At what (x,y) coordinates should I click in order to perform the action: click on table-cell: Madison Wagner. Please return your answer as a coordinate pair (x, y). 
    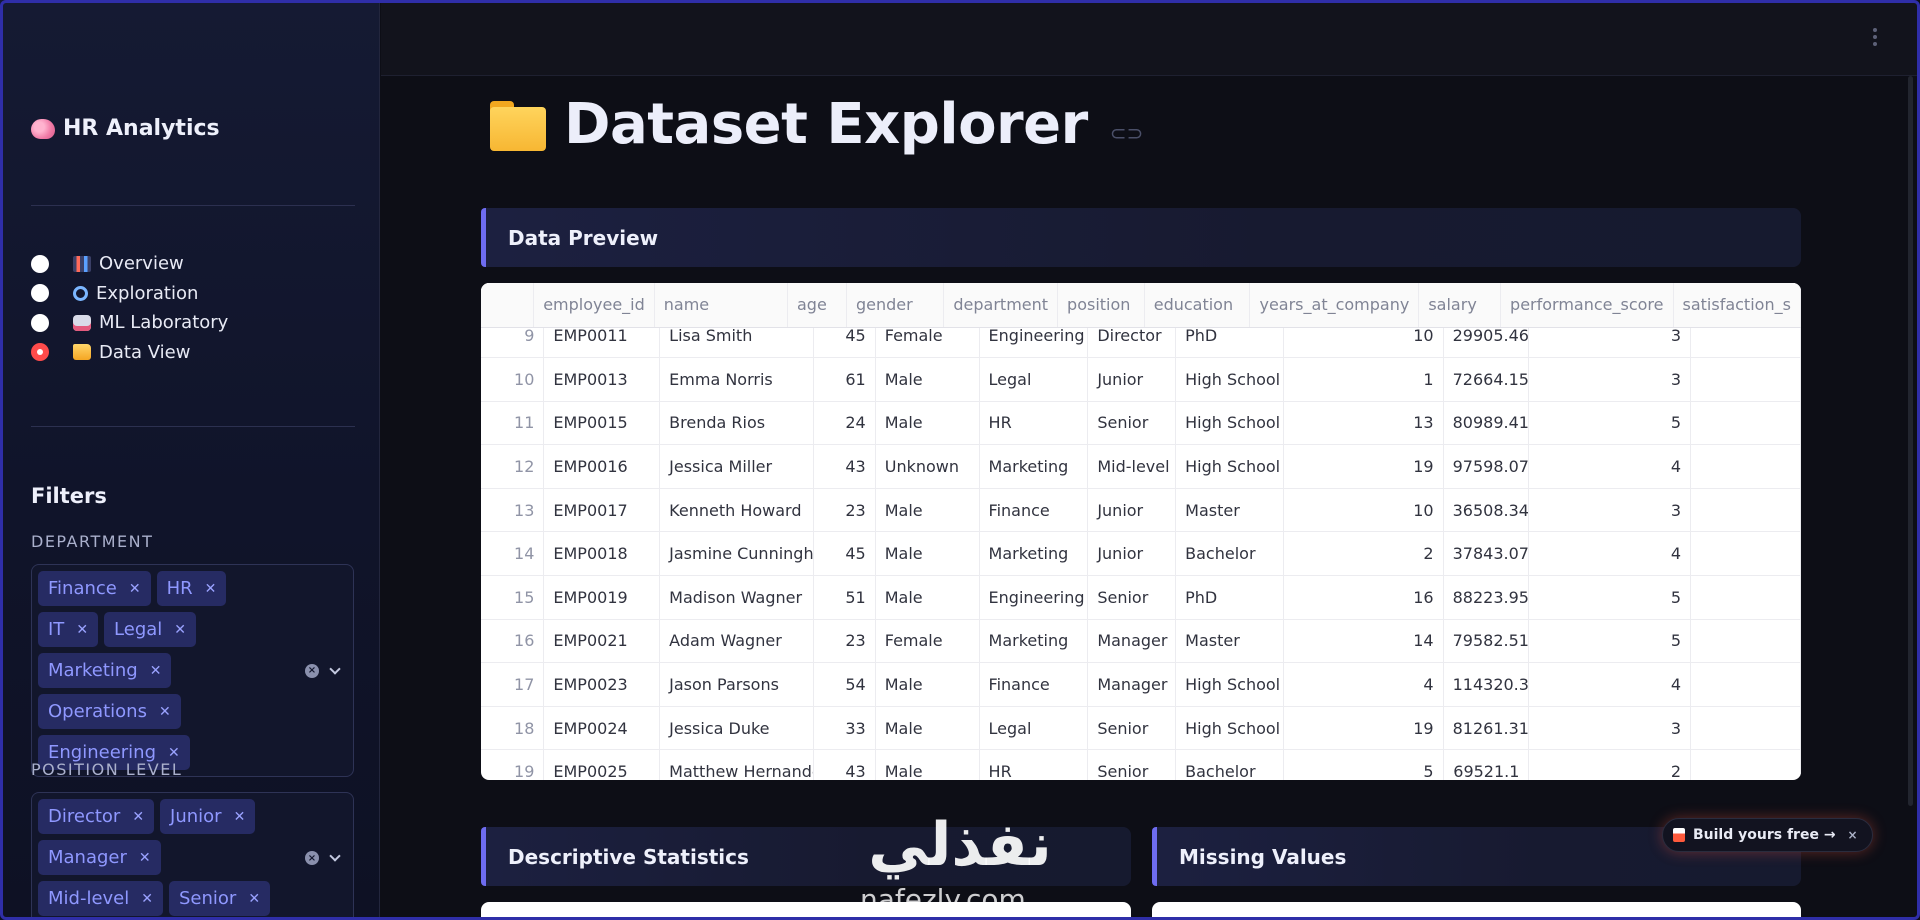
    Looking at the image, I should click on (736, 597).